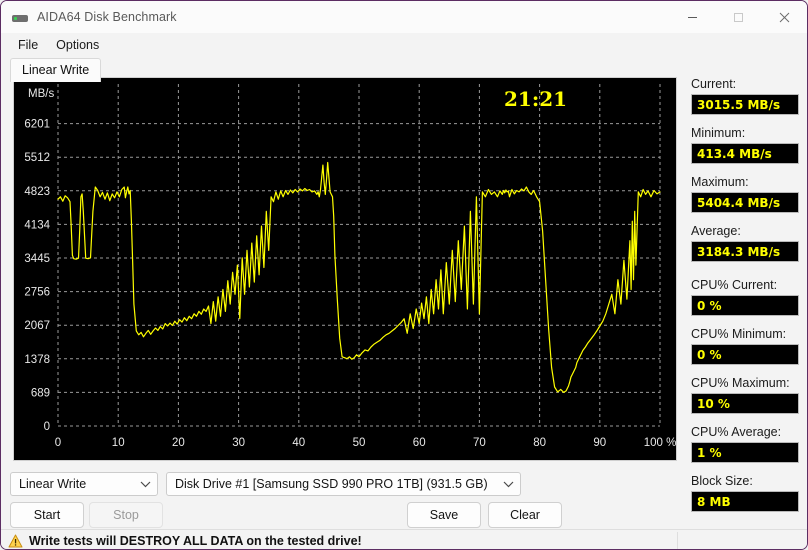 The height and width of the screenshot is (550, 808). I want to click on start-button: Start, so click(47, 515).